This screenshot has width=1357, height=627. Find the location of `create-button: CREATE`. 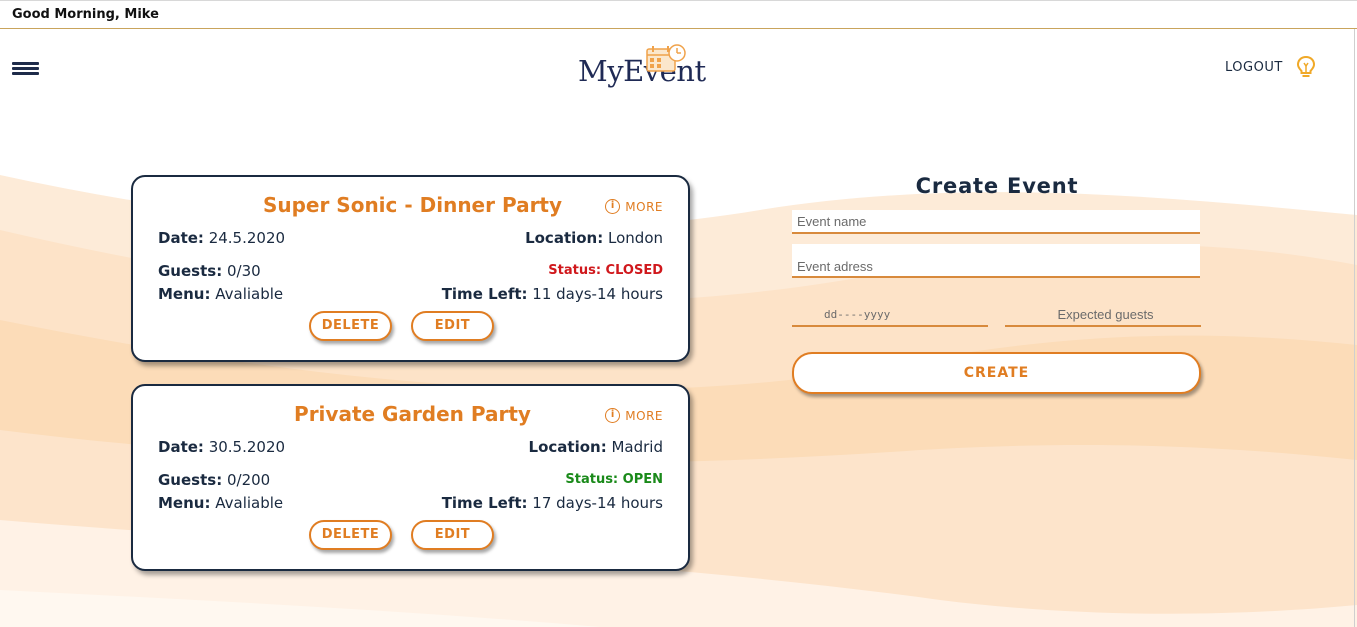

create-button: CREATE is located at coordinates (996, 373).